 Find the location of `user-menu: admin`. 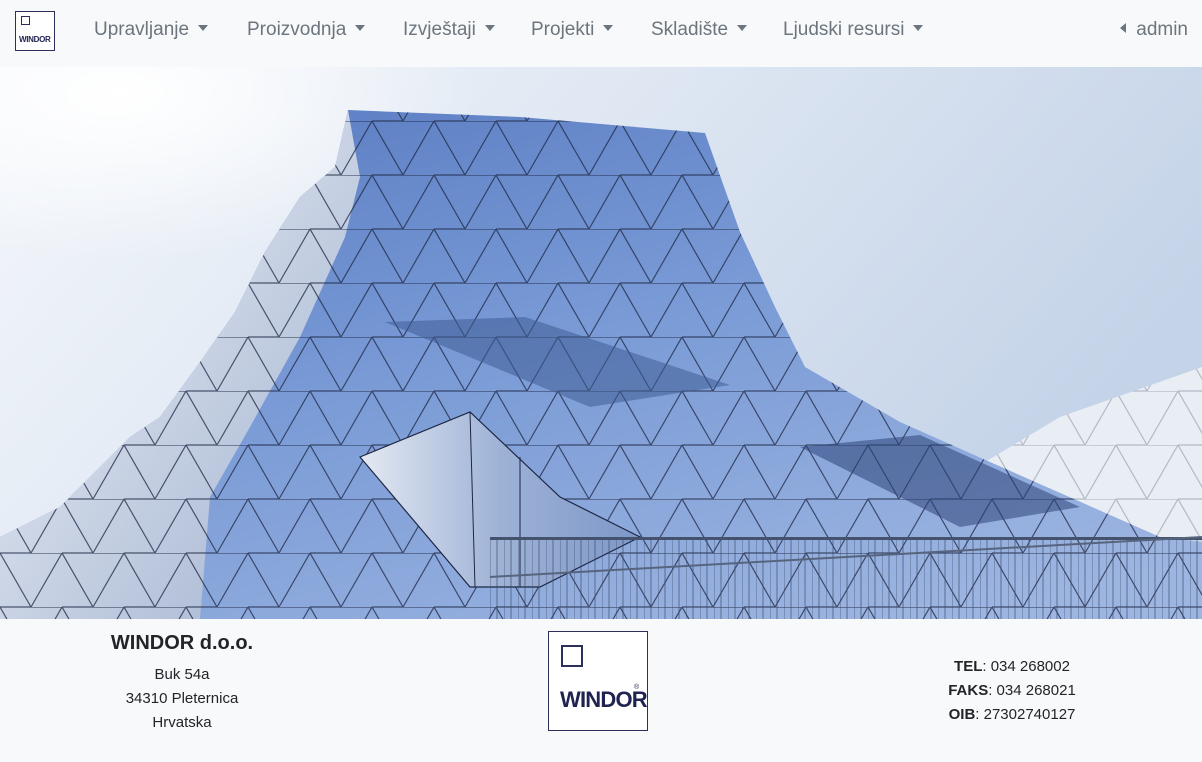

user-menu: admin is located at coordinates (1154, 30).